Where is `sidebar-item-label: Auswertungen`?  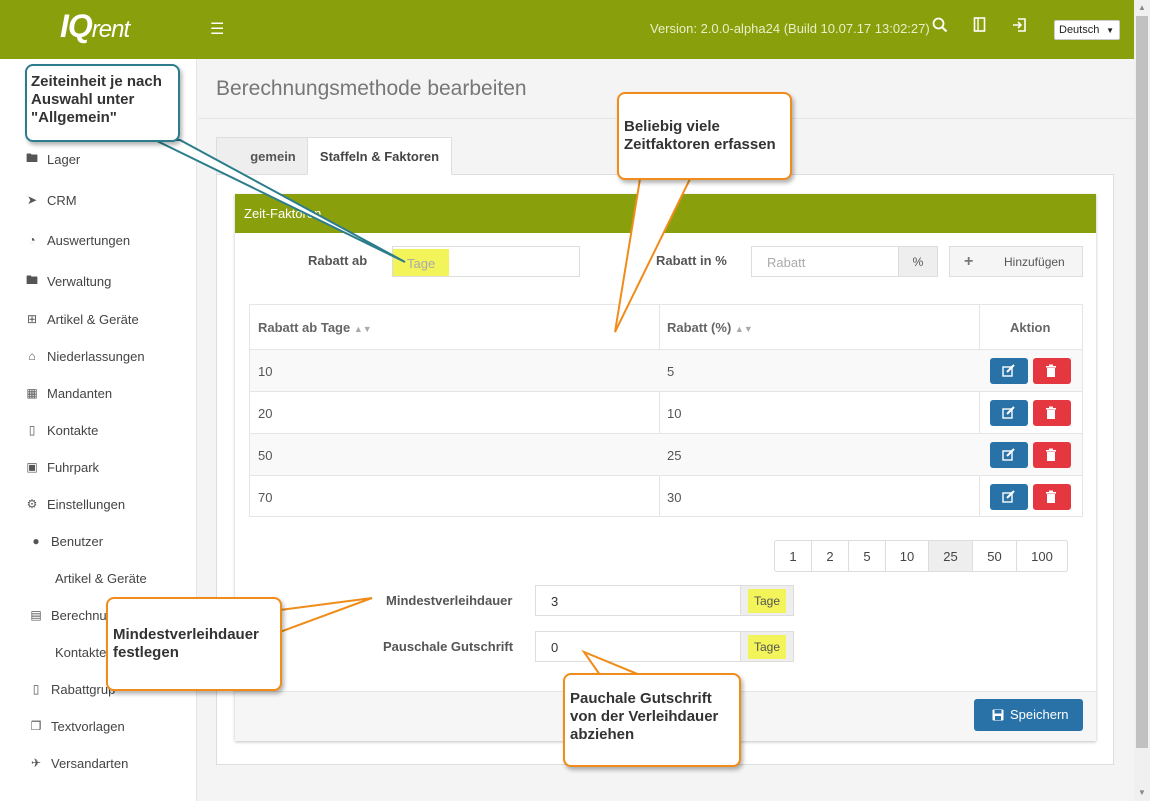 sidebar-item-label: Auswertungen is located at coordinates (89, 240).